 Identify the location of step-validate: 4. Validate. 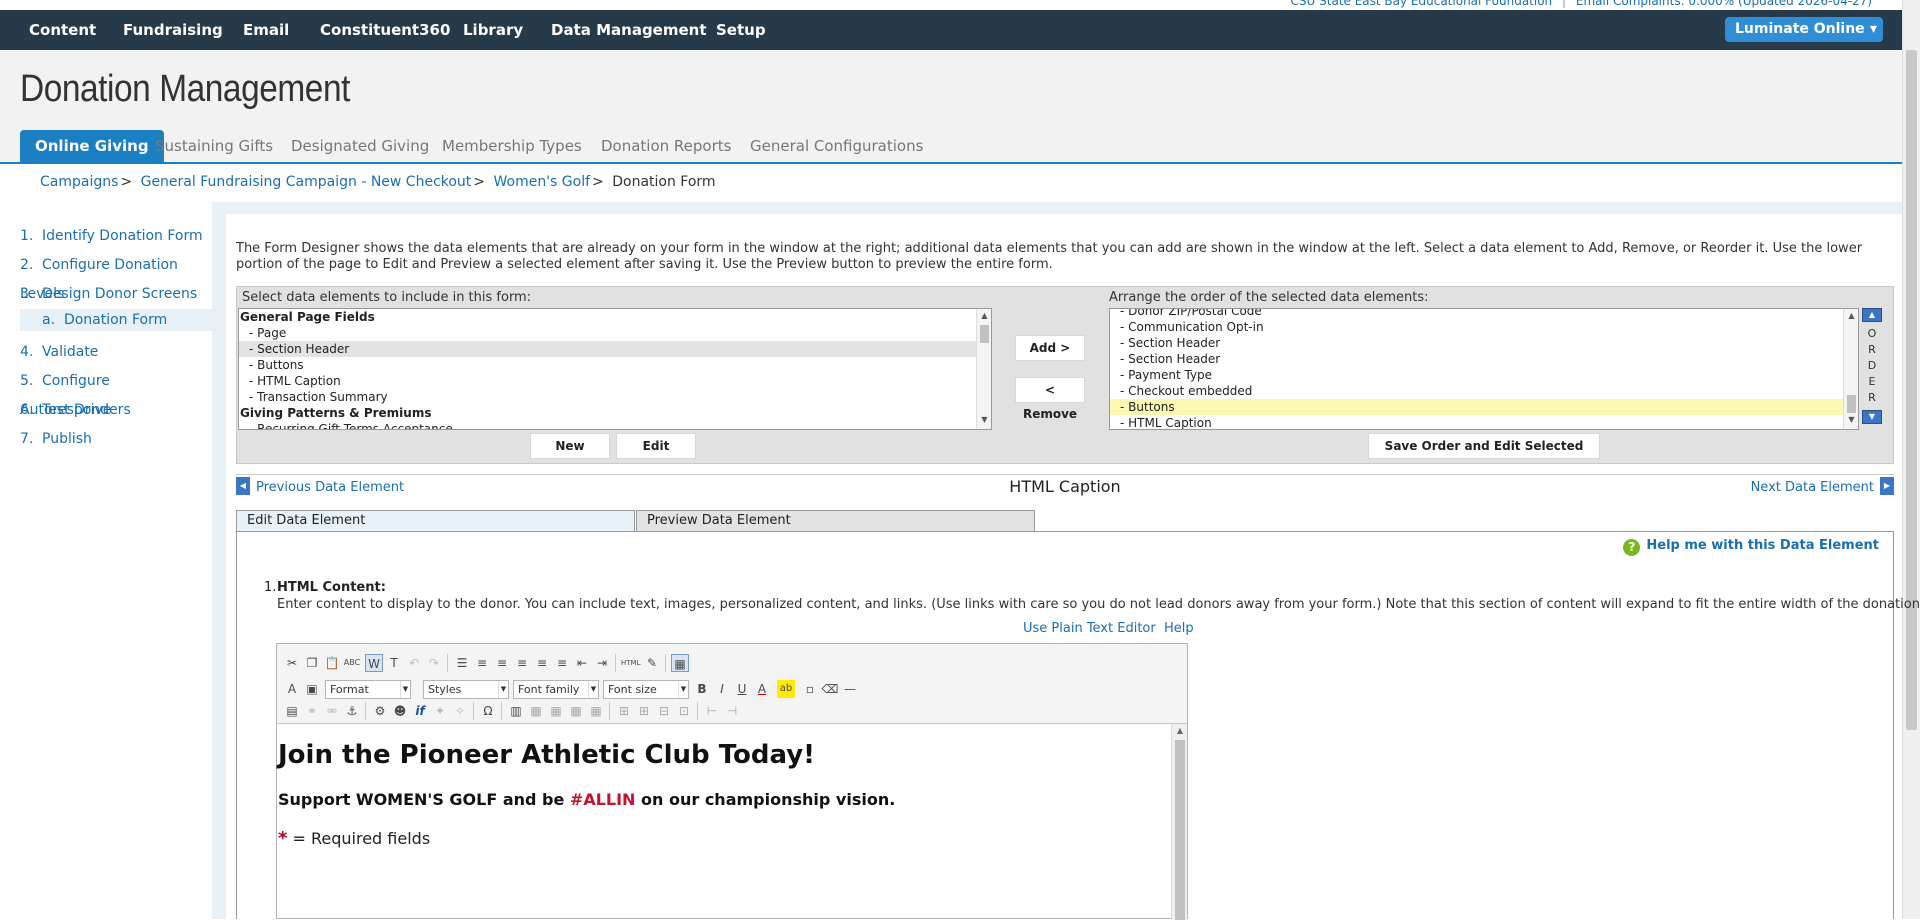
(116, 352).